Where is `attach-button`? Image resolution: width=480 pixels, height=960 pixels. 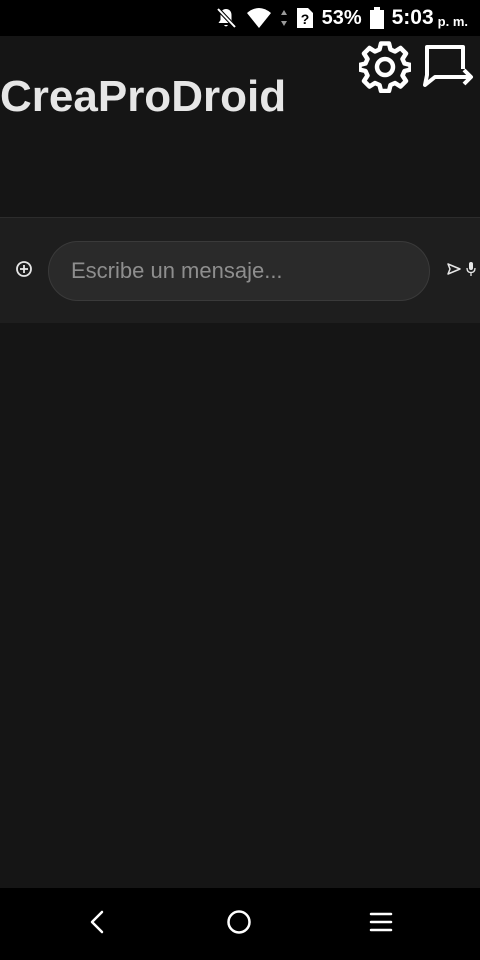
attach-button is located at coordinates (24, 271).